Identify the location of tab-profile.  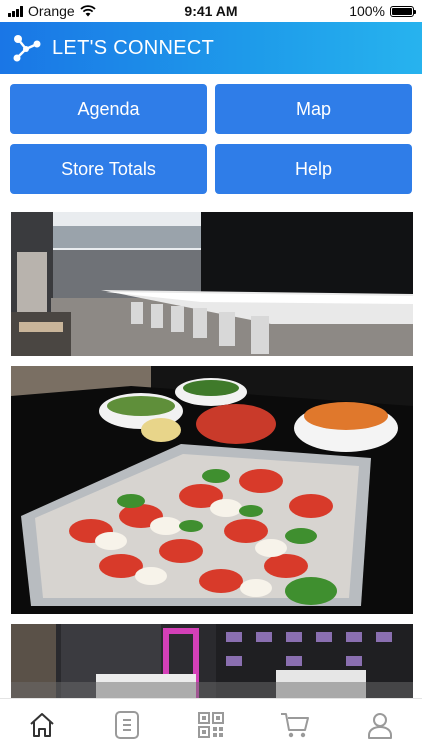
(380, 725).